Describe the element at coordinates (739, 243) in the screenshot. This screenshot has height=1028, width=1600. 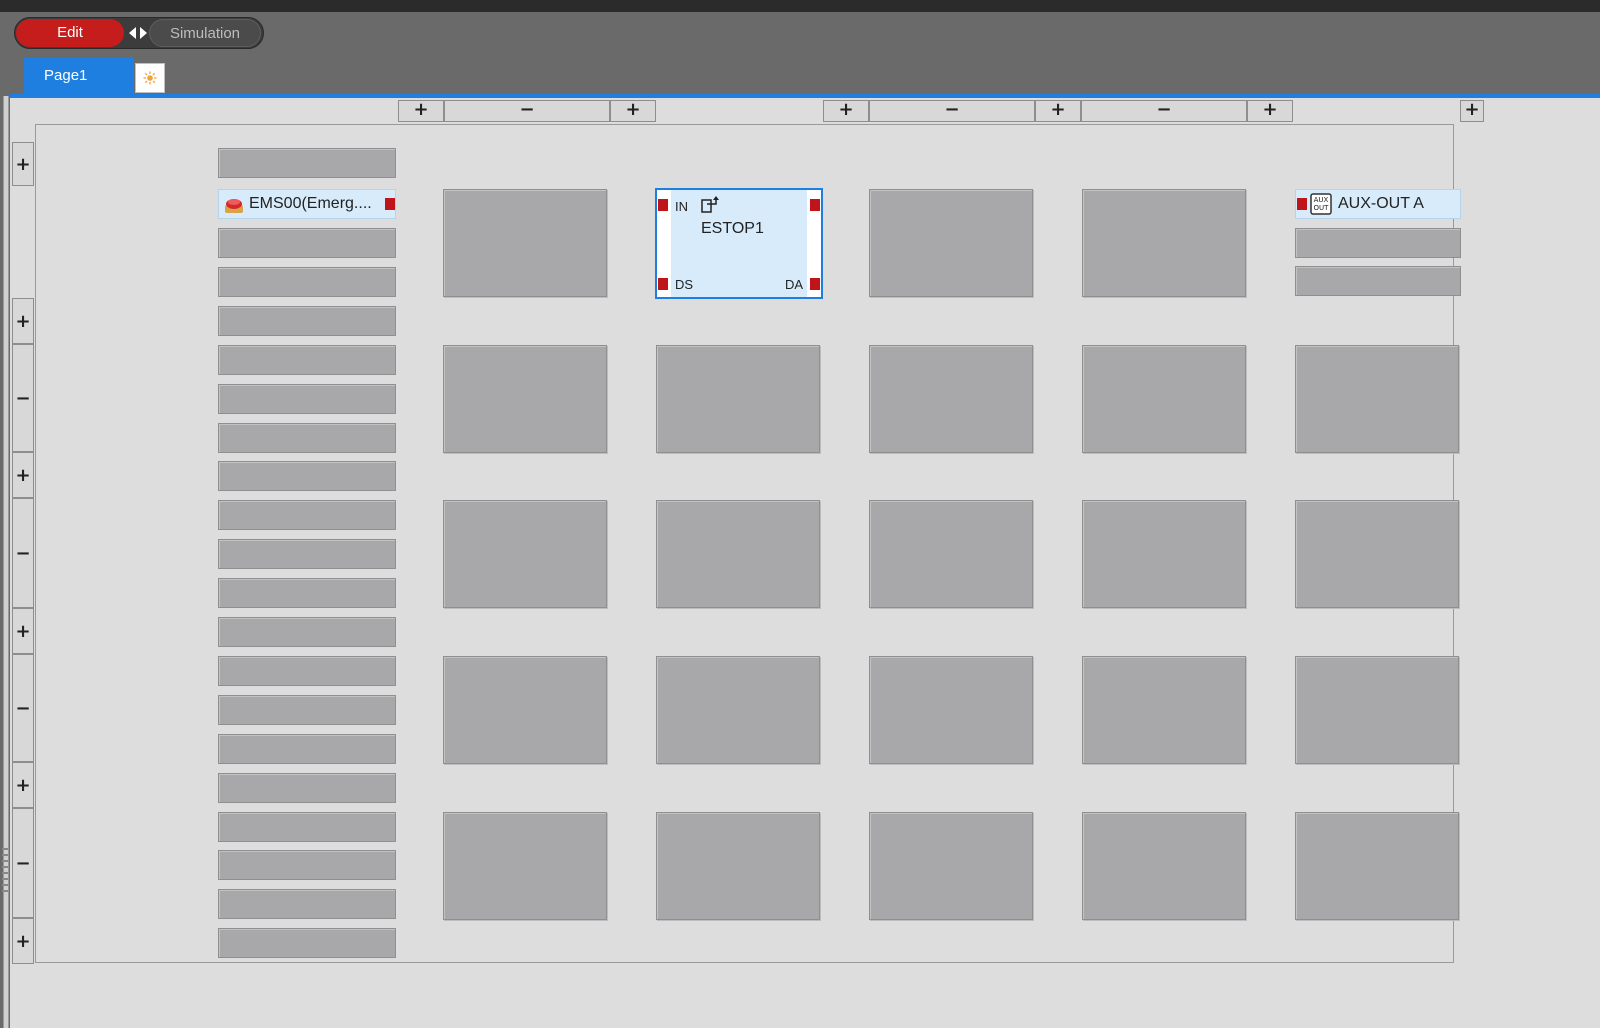
I see `logic-block-estop1: IN DS DA ESTOP1` at that location.